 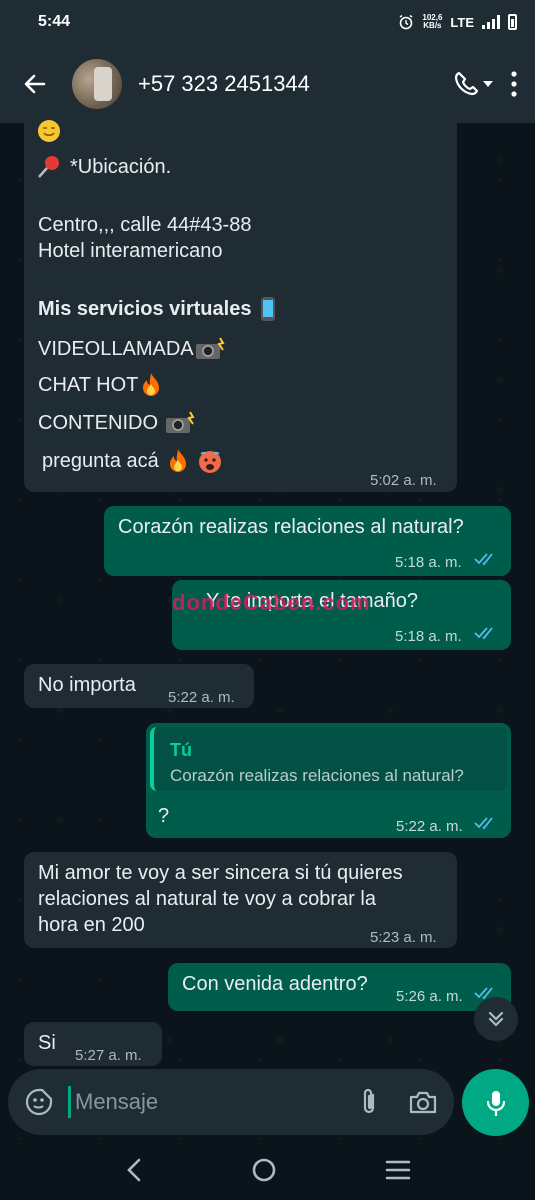 I want to click on pushpin-emoji-icon, so click(x=48, y=167).